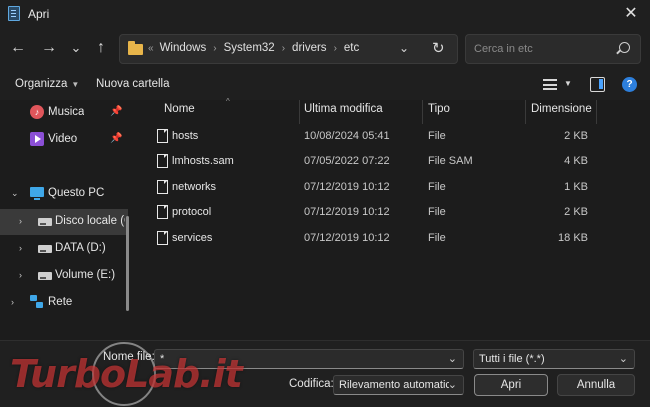  What do you see at coordinates (47, 84) in the screenshot?
I see `organize-button: Organizza ▼` at bounding box center [47, 84].